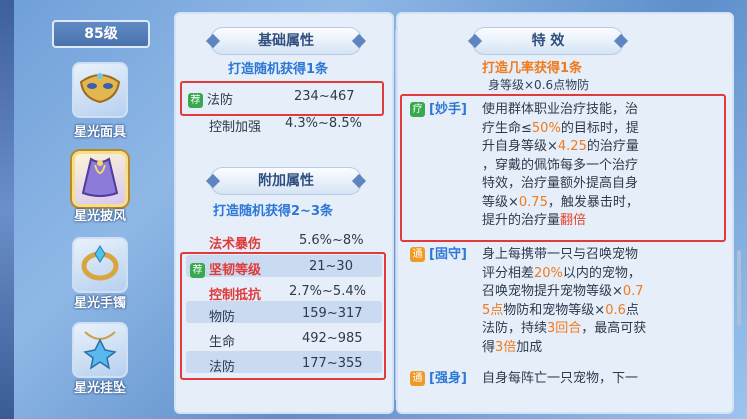 This screenshot has width=747, height=419. What do you see at coordinates (235, 244) in the screenshot?
I see `attr-name: 法术暴伤` at bounding box center [235, 244].